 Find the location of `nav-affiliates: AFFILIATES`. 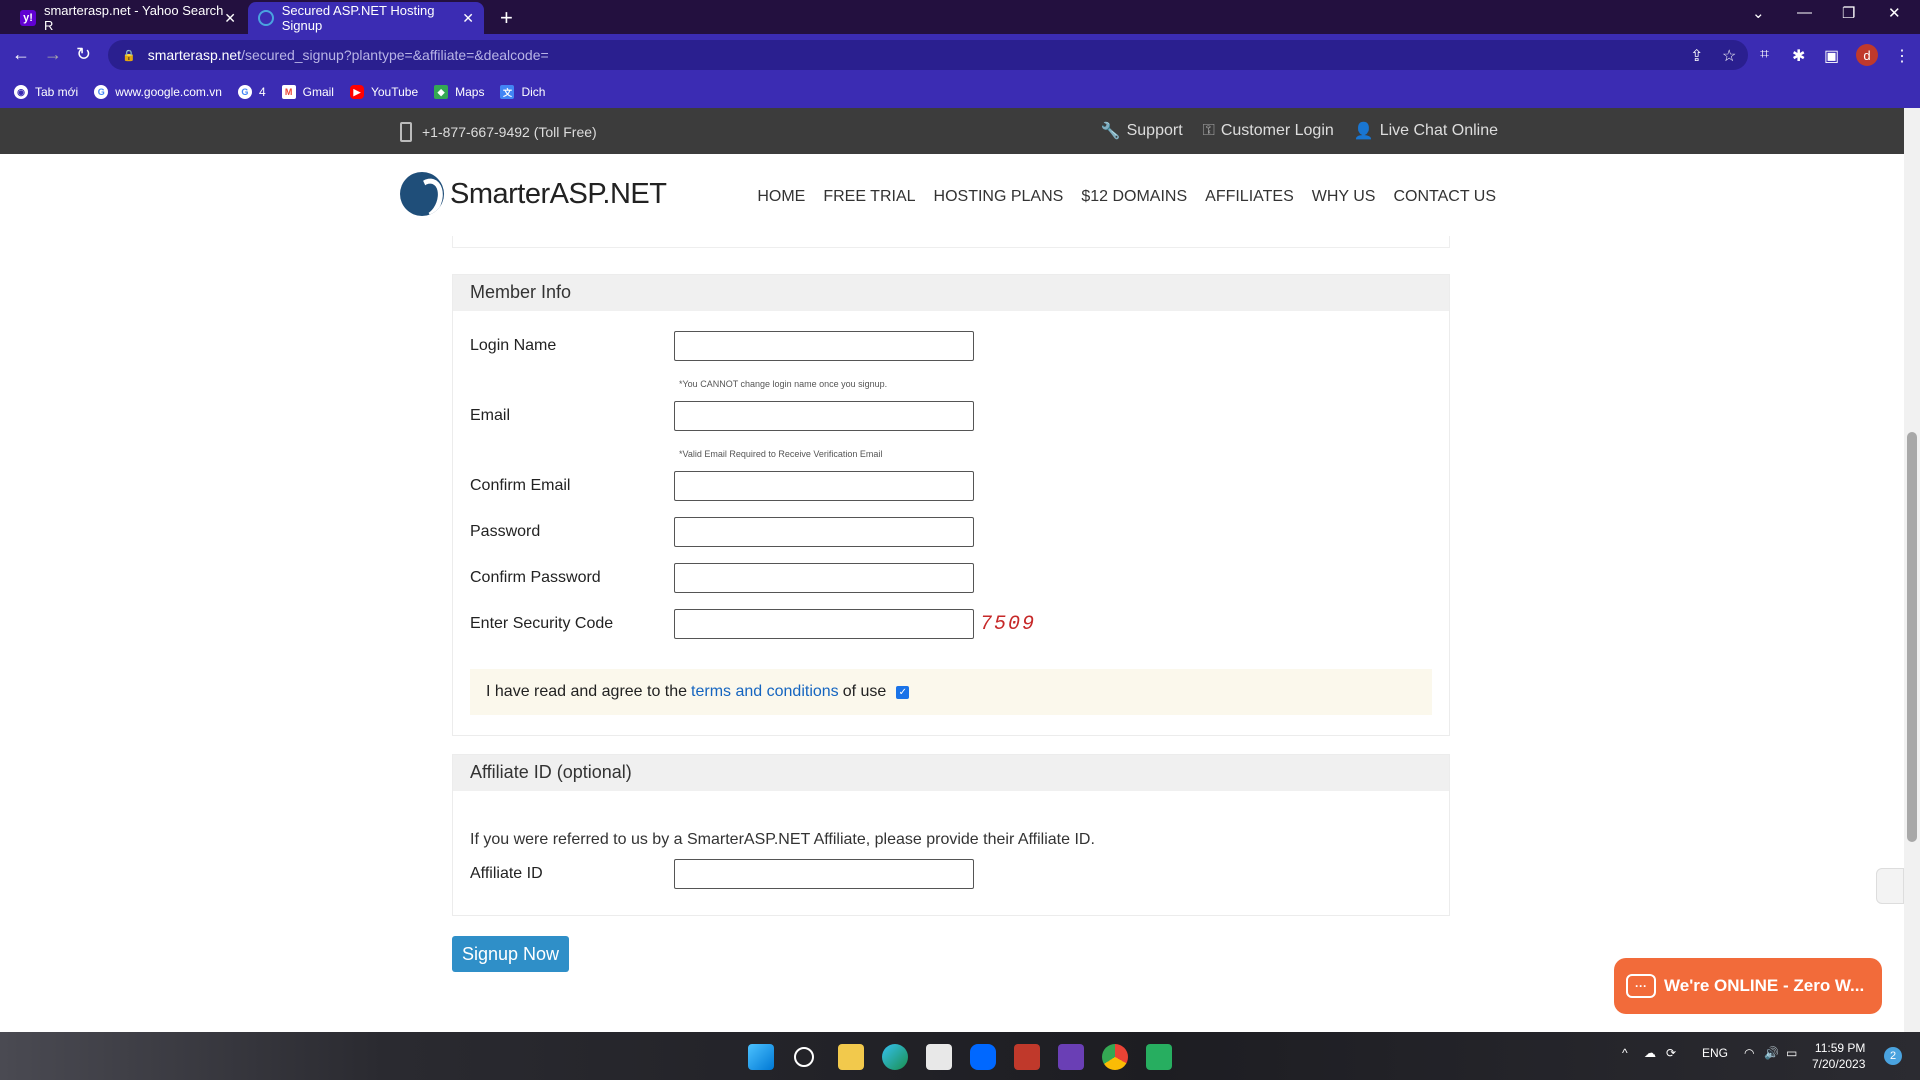

nav-affiliates: AFFILIATES is located at coordinates (1249, 197).